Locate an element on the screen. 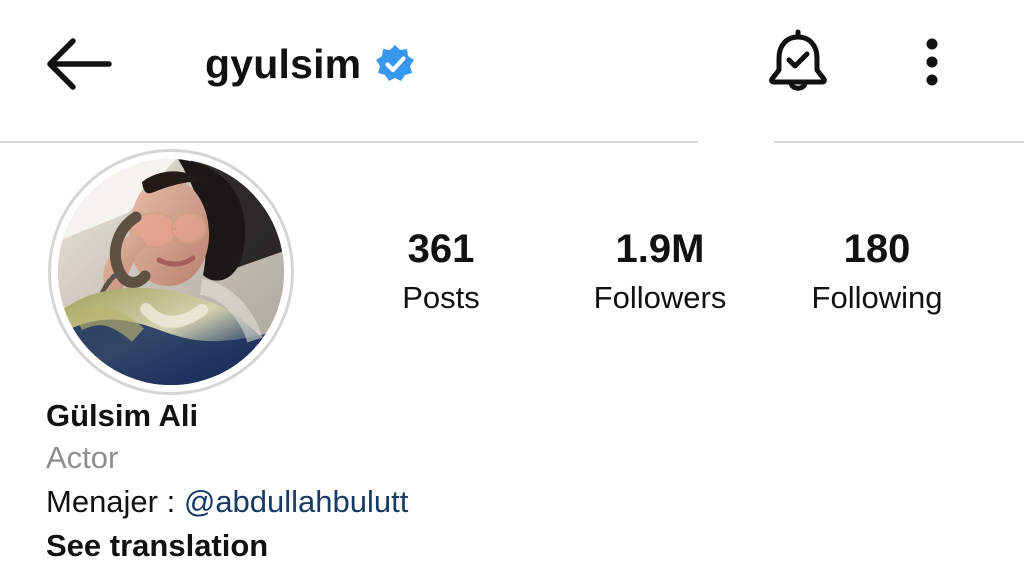  bell-check-icon is located at coordinates (798, 60).